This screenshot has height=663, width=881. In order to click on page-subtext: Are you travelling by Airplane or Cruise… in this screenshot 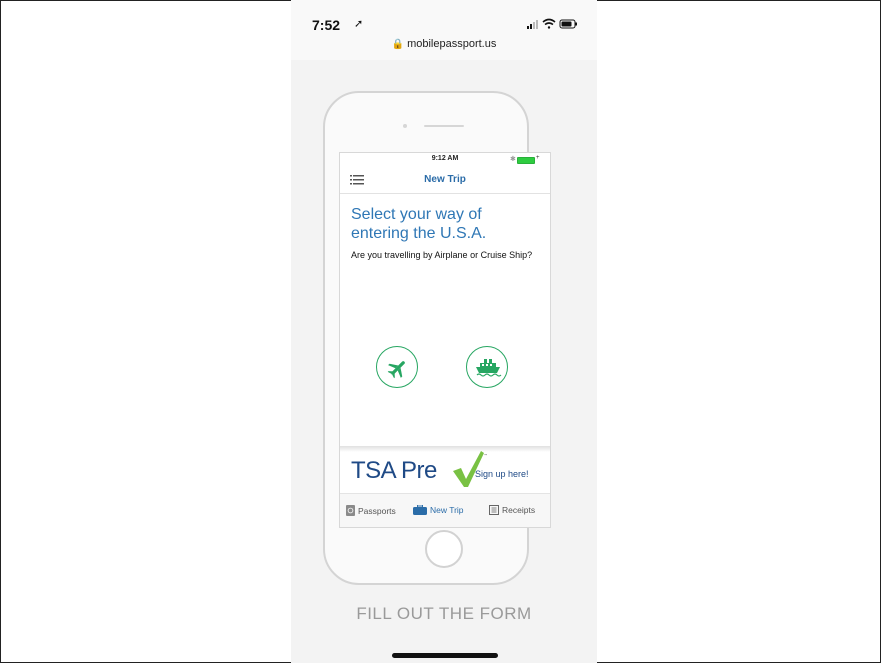, I will do `click(442, 255)`.